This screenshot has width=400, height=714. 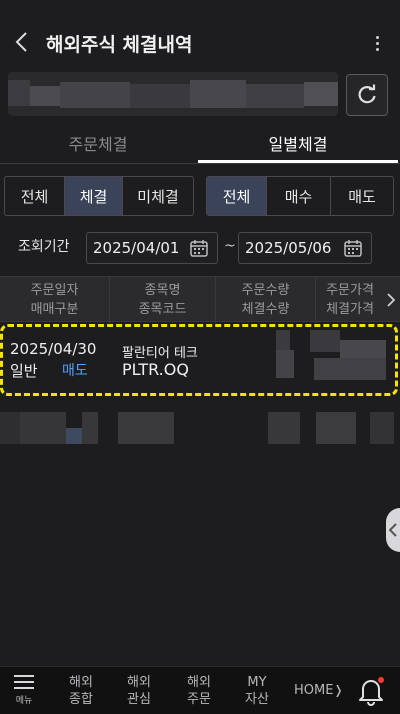 What do you see at coordinates (377, 37) in the screenshot?
I see `more-vertical-icon` at bounding box center [377, 37].